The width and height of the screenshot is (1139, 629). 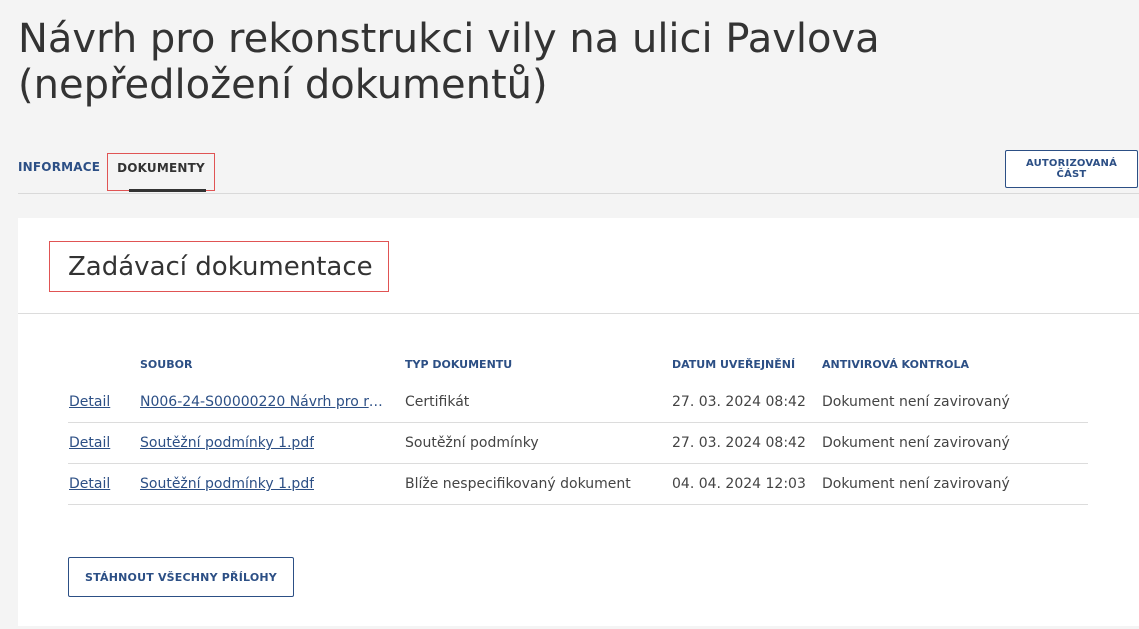 I want to click on header-detail, so click(x=104, y=364).